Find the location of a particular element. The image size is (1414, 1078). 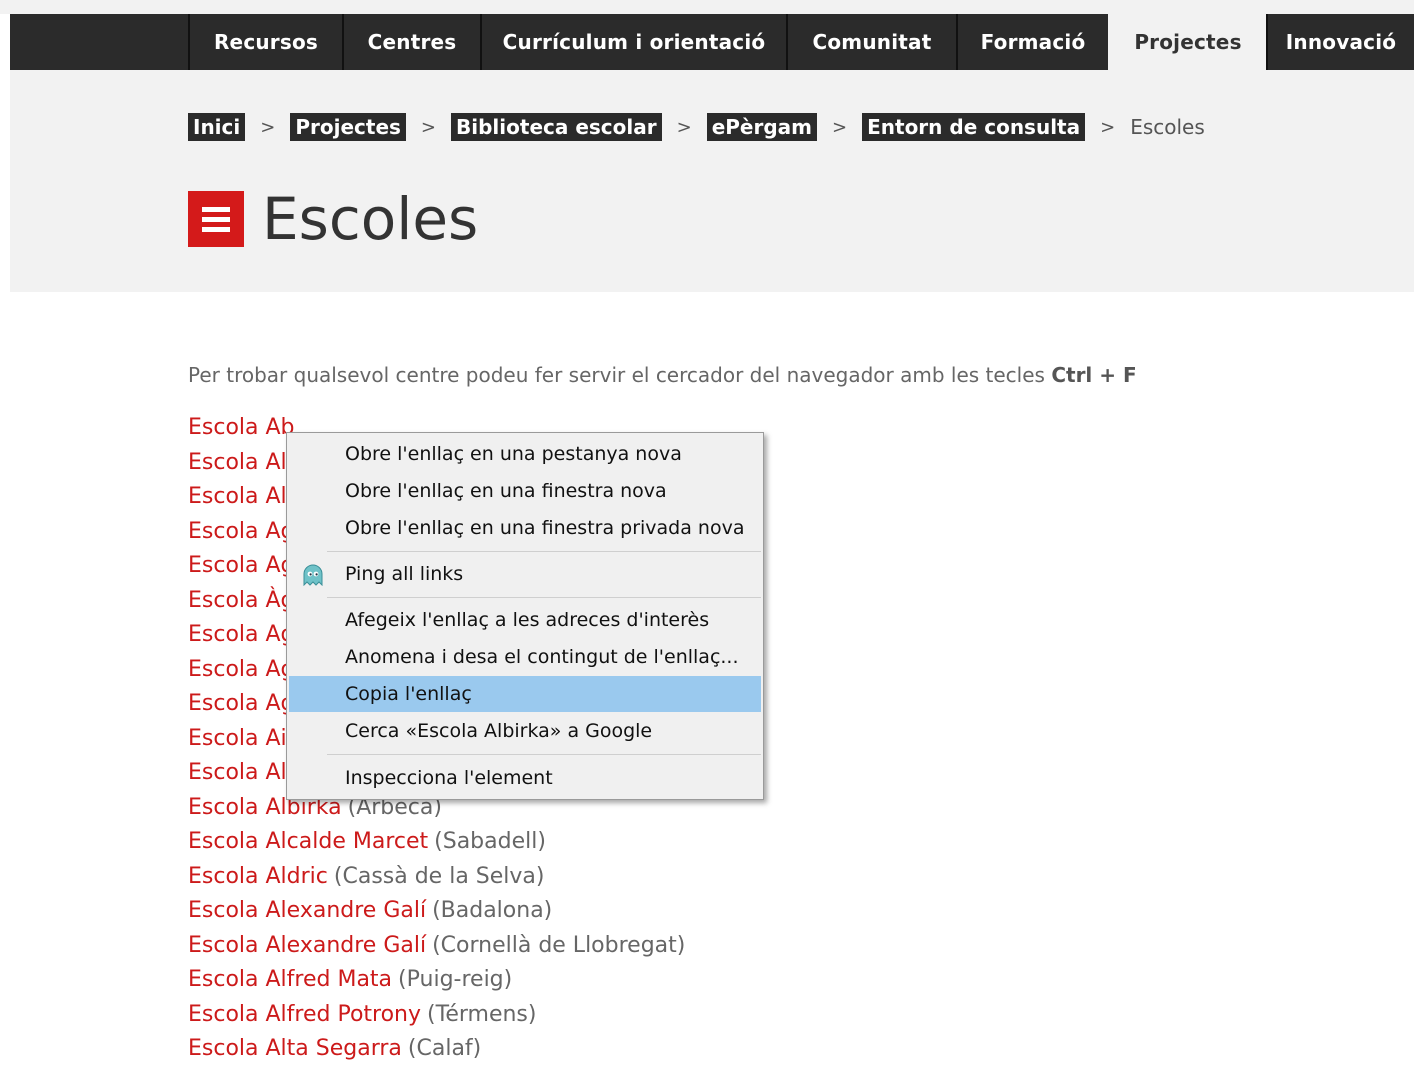

school-link: Escola Alfred Mata is located at coordinates (290, 979).